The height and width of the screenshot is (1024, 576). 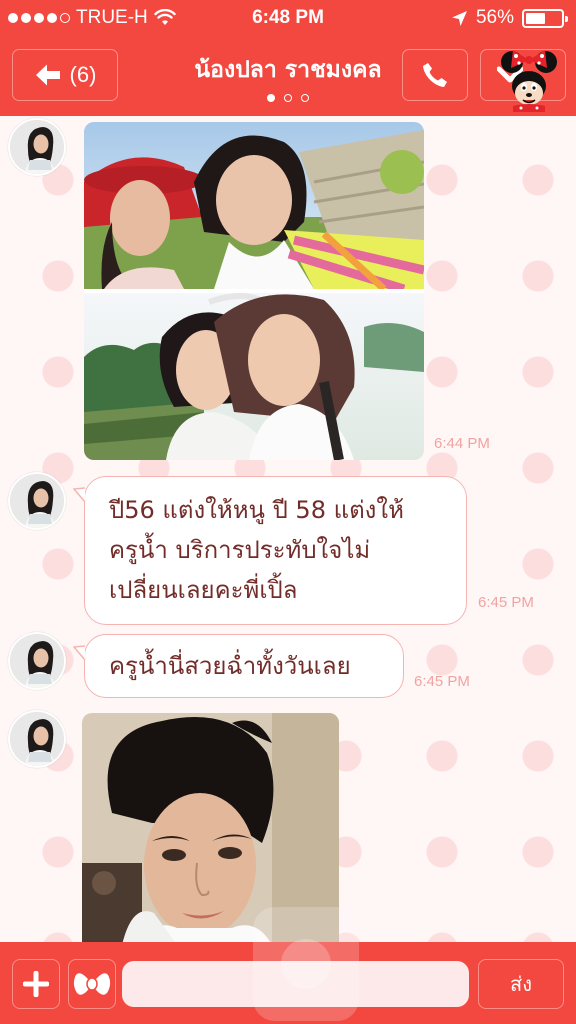 I want to click on minnie-mouse-icon, so click(x=529, y=81).